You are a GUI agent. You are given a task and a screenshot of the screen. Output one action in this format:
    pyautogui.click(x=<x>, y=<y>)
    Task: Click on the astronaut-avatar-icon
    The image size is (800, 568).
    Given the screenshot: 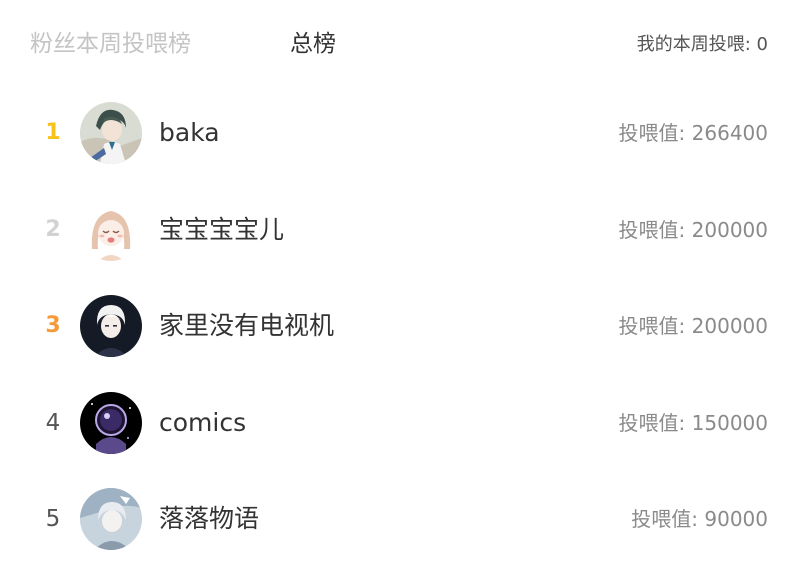 What is the action you would take?
    pyautogui.click(x=111, y=422)
    